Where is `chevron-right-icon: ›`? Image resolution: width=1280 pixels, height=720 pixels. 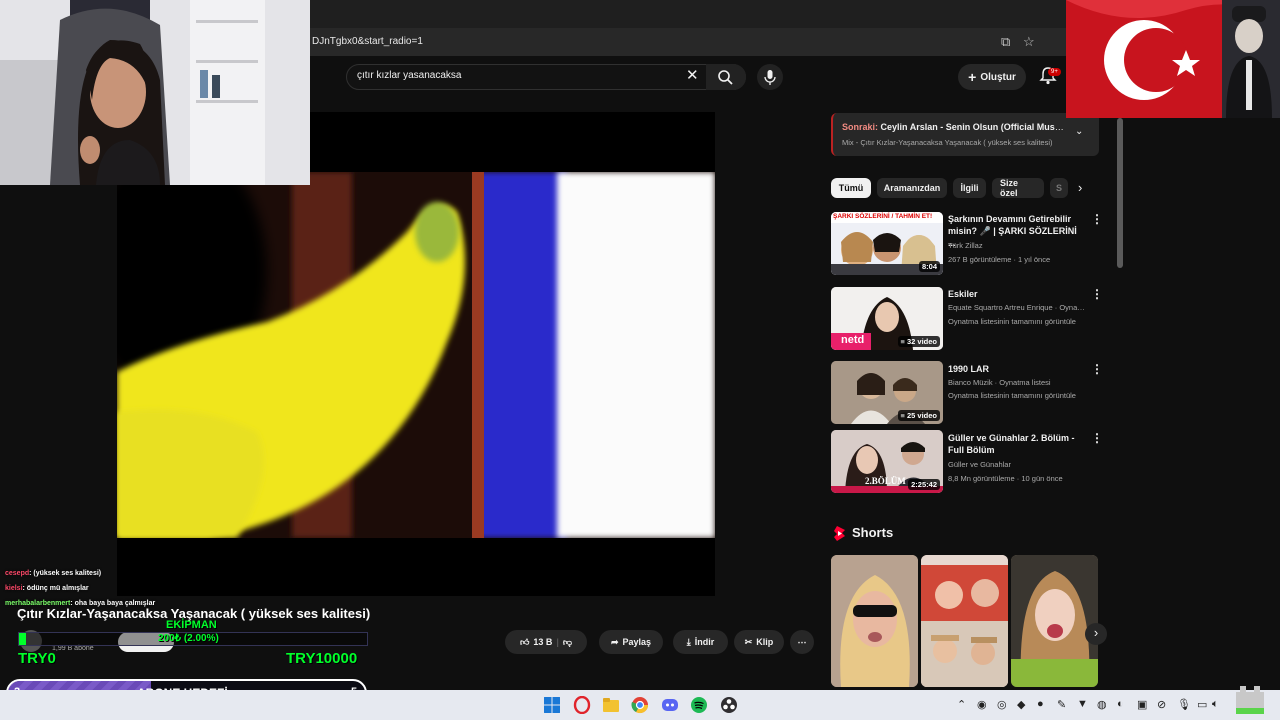 chevron-right-icon: › is located at coordinates (1080, 187).